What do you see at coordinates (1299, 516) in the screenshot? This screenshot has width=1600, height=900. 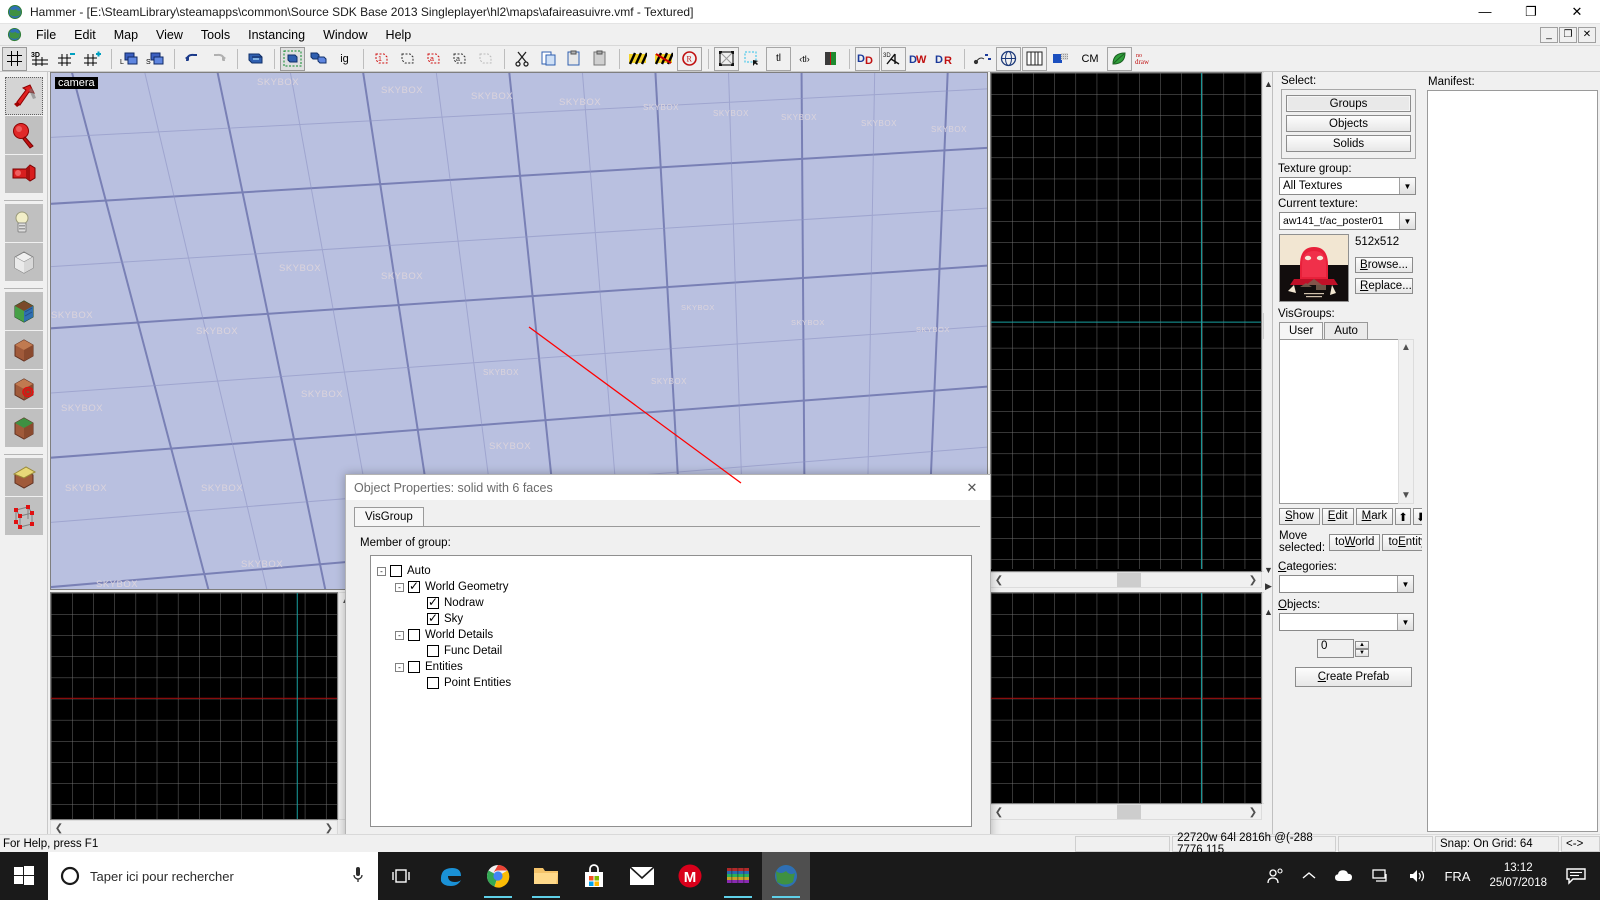 I see `visgroup-show-button: Show` at bounding box center [1299, 516].